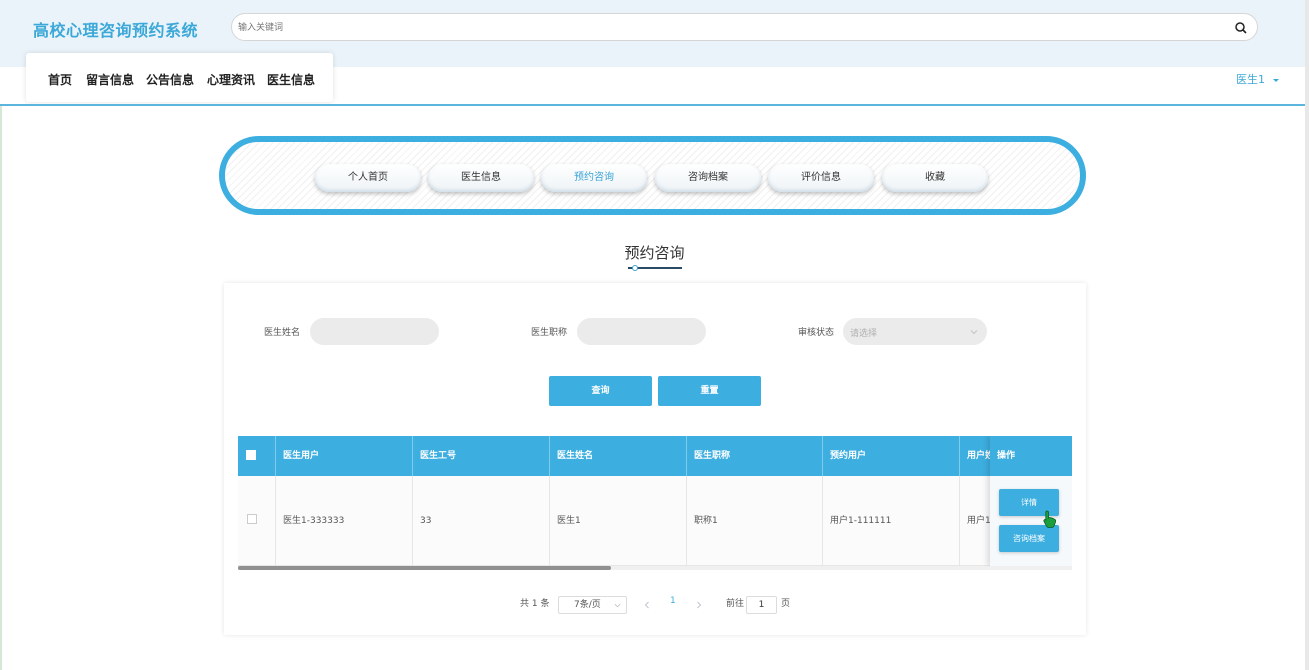 This screenshot has height=670, width=1309. Describe the element at coordinates (600, 391) in the screenshot. I see `query-button: 查询` at that location.